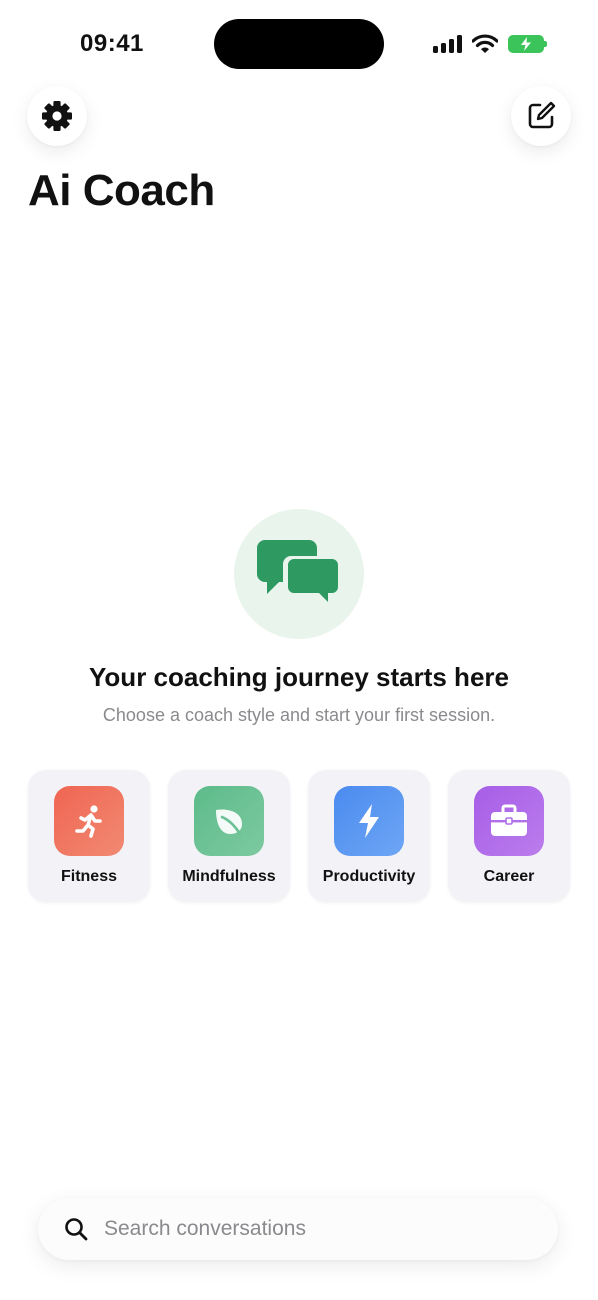  What do you see at coordinates (88, 876) in the screenshot?
I see `coach-label-fitness: Fitness` at bounding box center [88, 876].